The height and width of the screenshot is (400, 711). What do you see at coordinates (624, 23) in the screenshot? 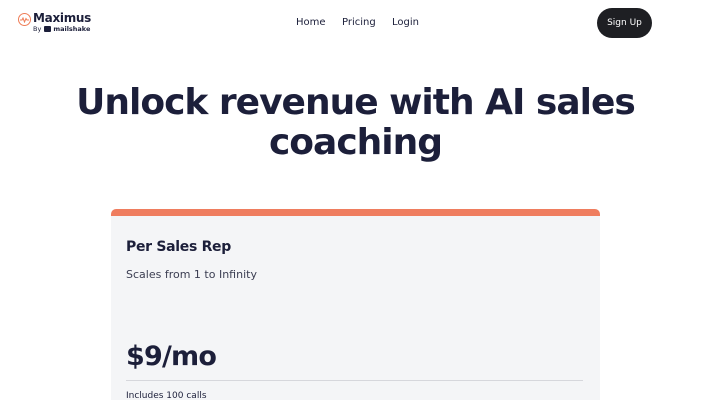
I see `sign-up-button: Sign Up` at bounding box center [624, 23].